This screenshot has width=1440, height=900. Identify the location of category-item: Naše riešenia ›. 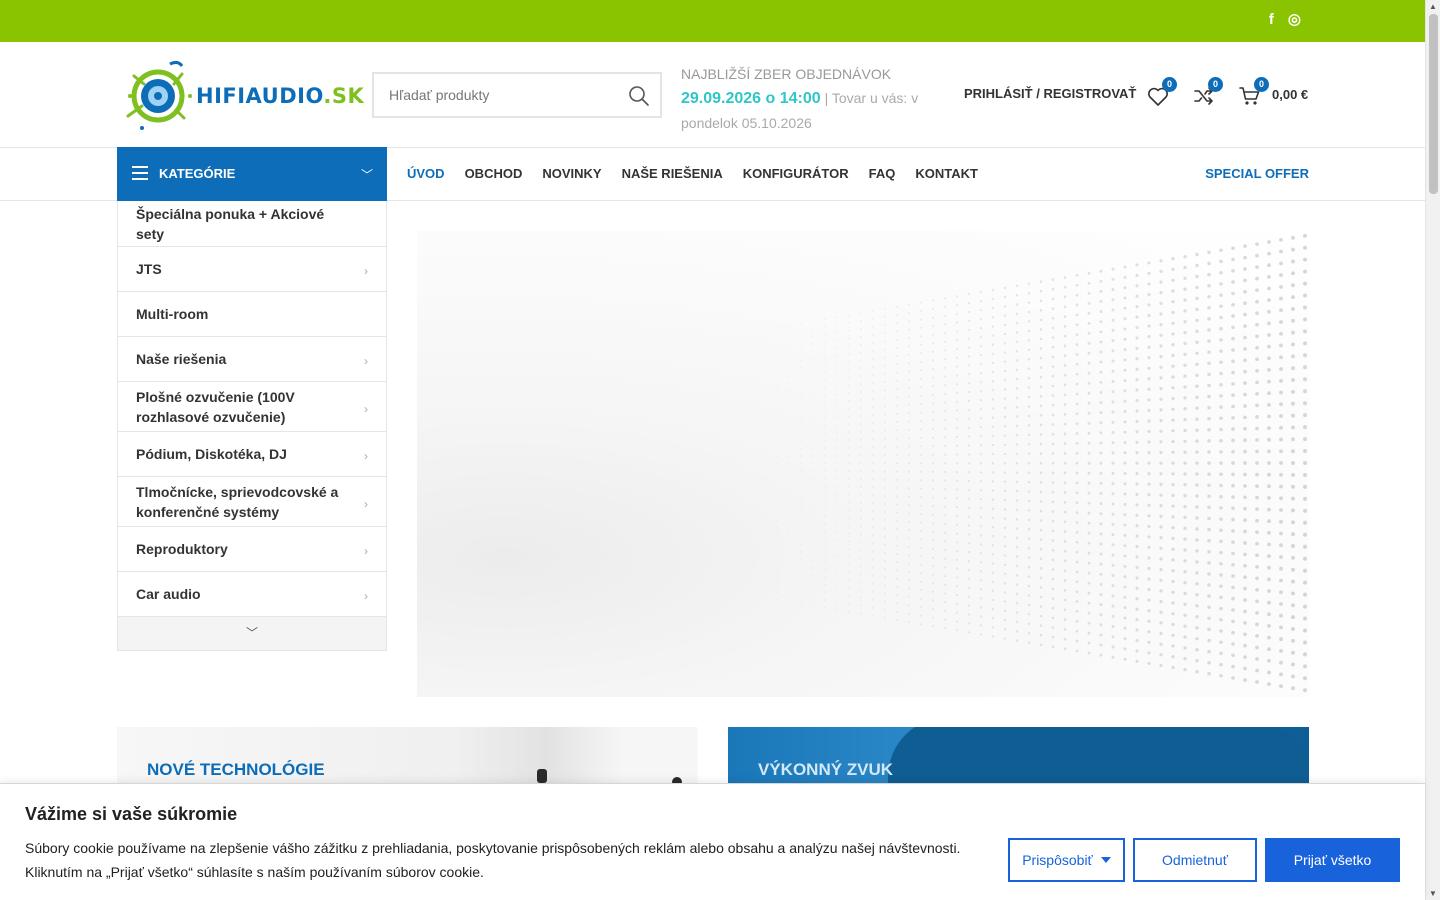
(252, 359).